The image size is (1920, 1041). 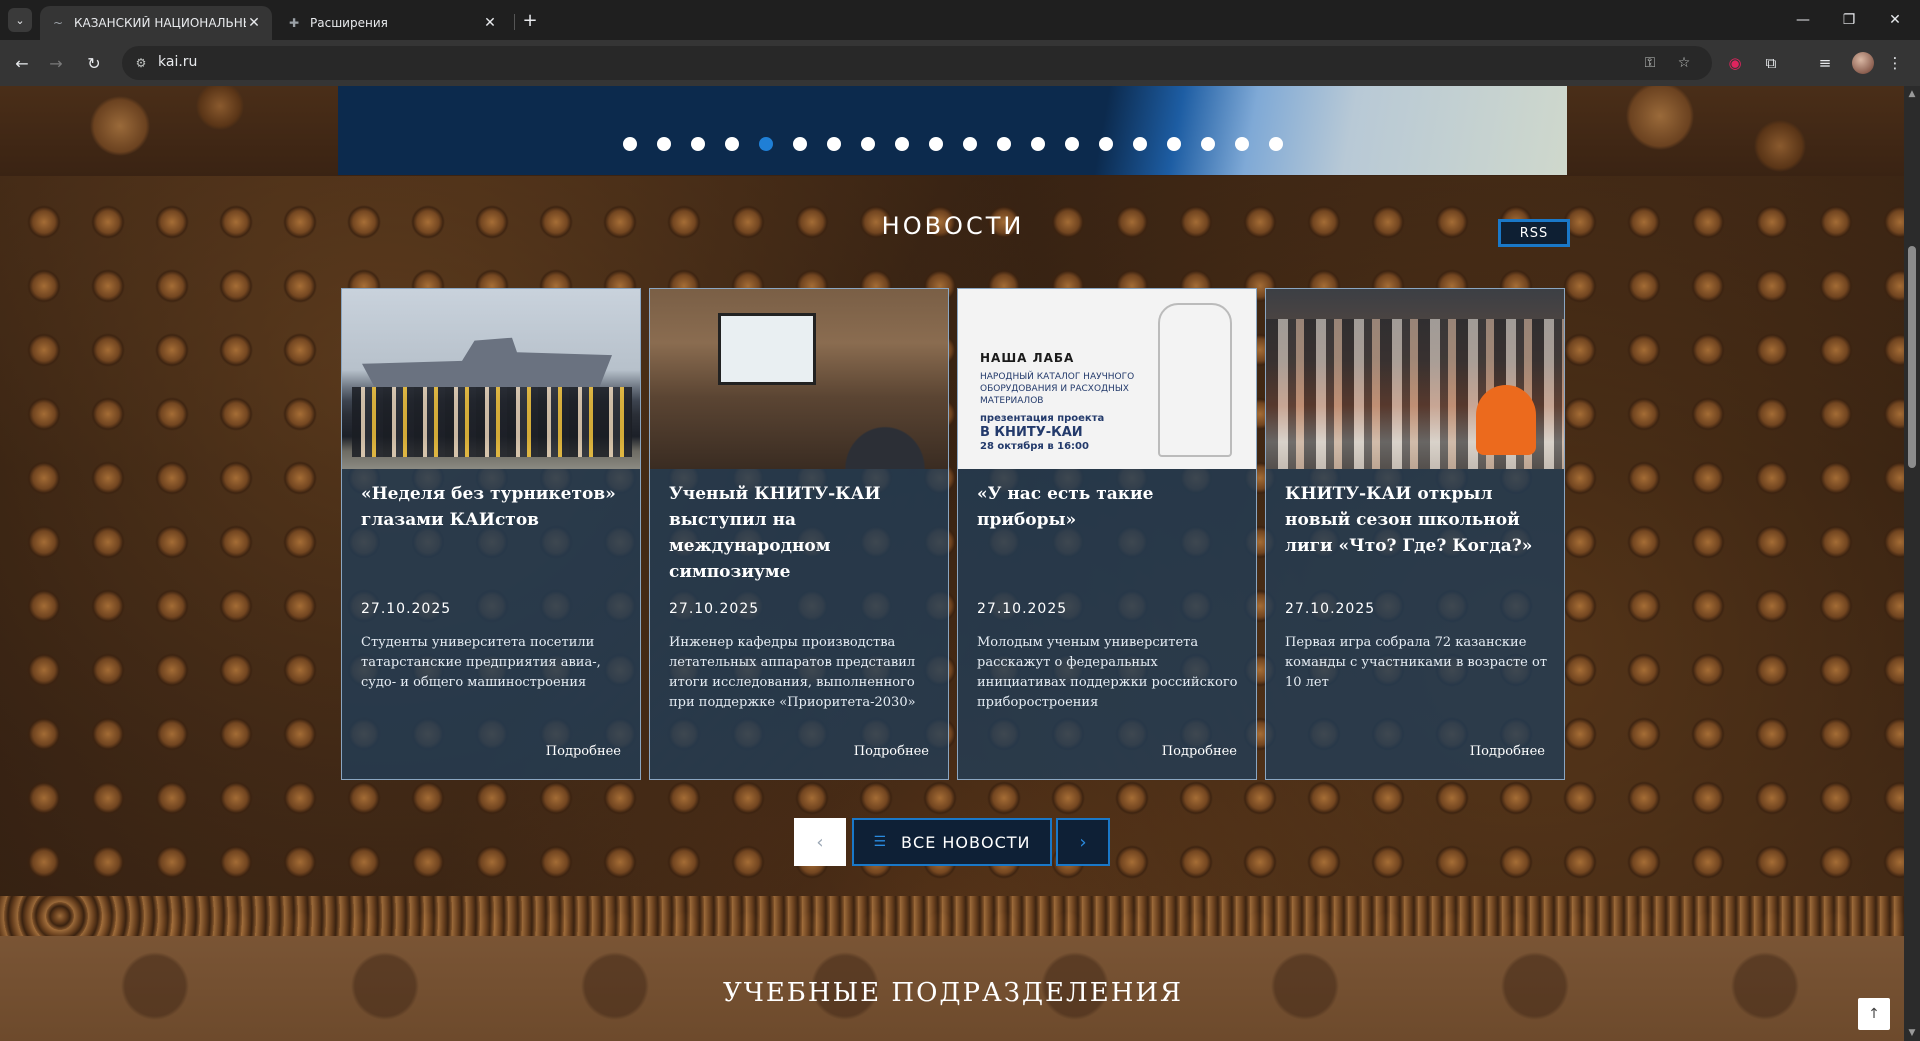 I want to click on tab-title: Расширения, so click(x=349, y=23).